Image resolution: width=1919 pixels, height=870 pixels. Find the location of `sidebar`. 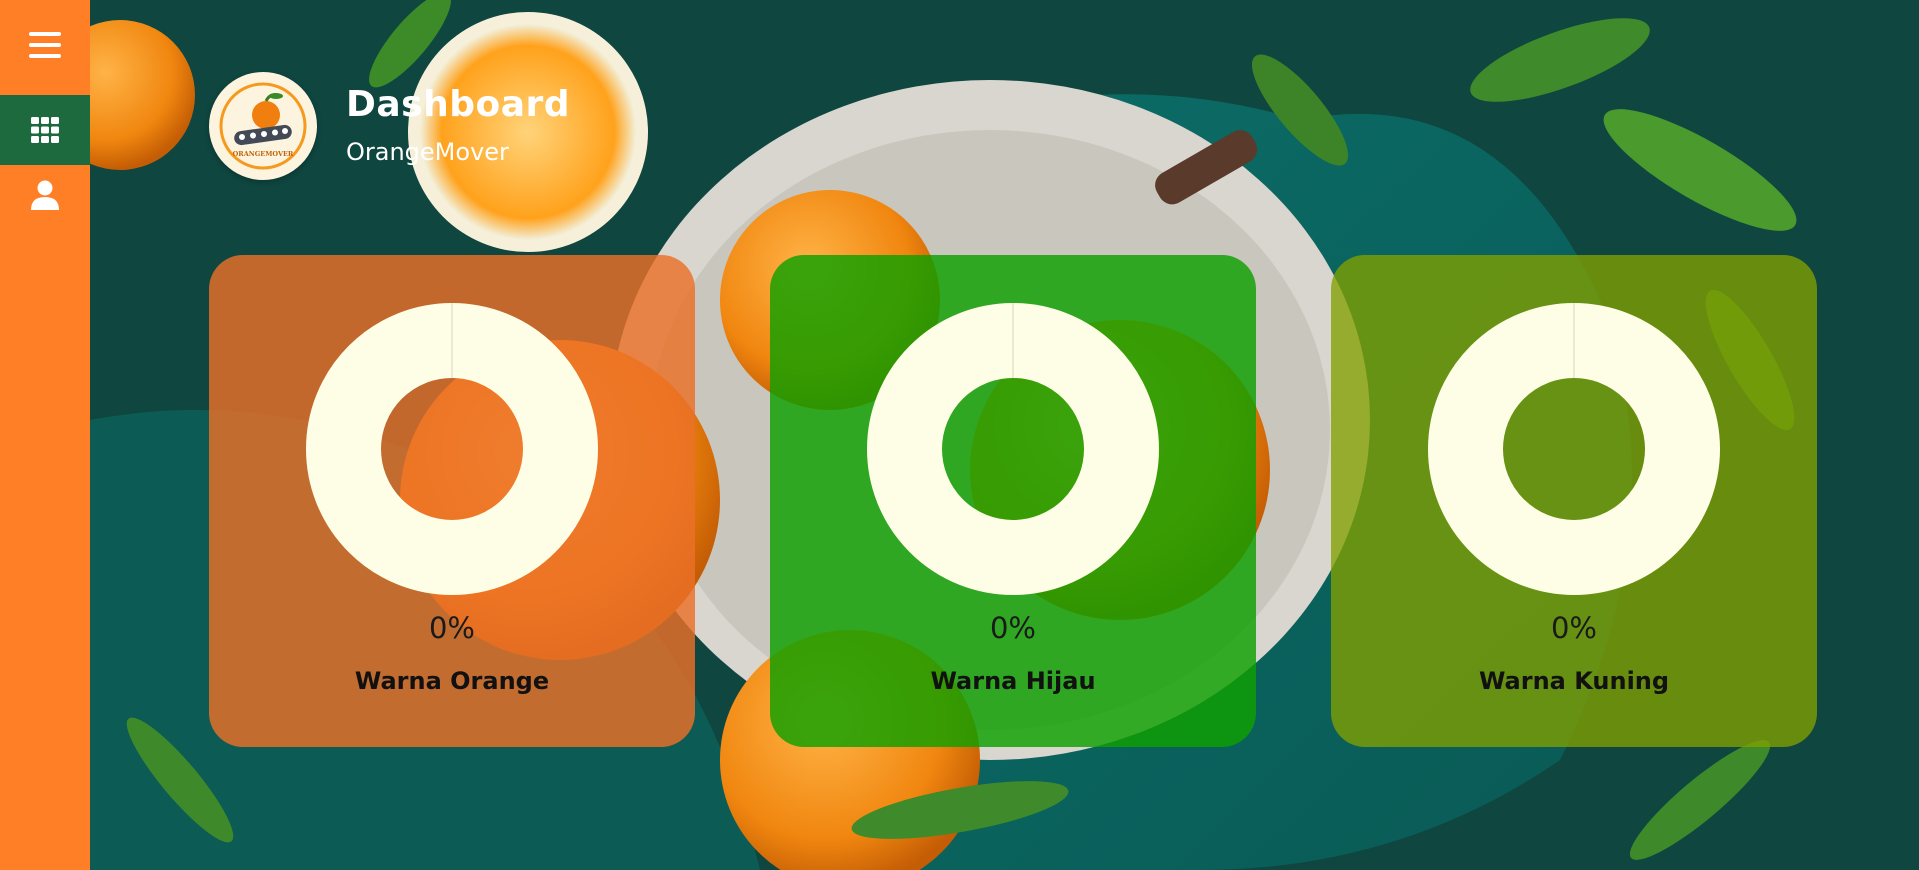

sidebar is located at coordinates (45, 435).